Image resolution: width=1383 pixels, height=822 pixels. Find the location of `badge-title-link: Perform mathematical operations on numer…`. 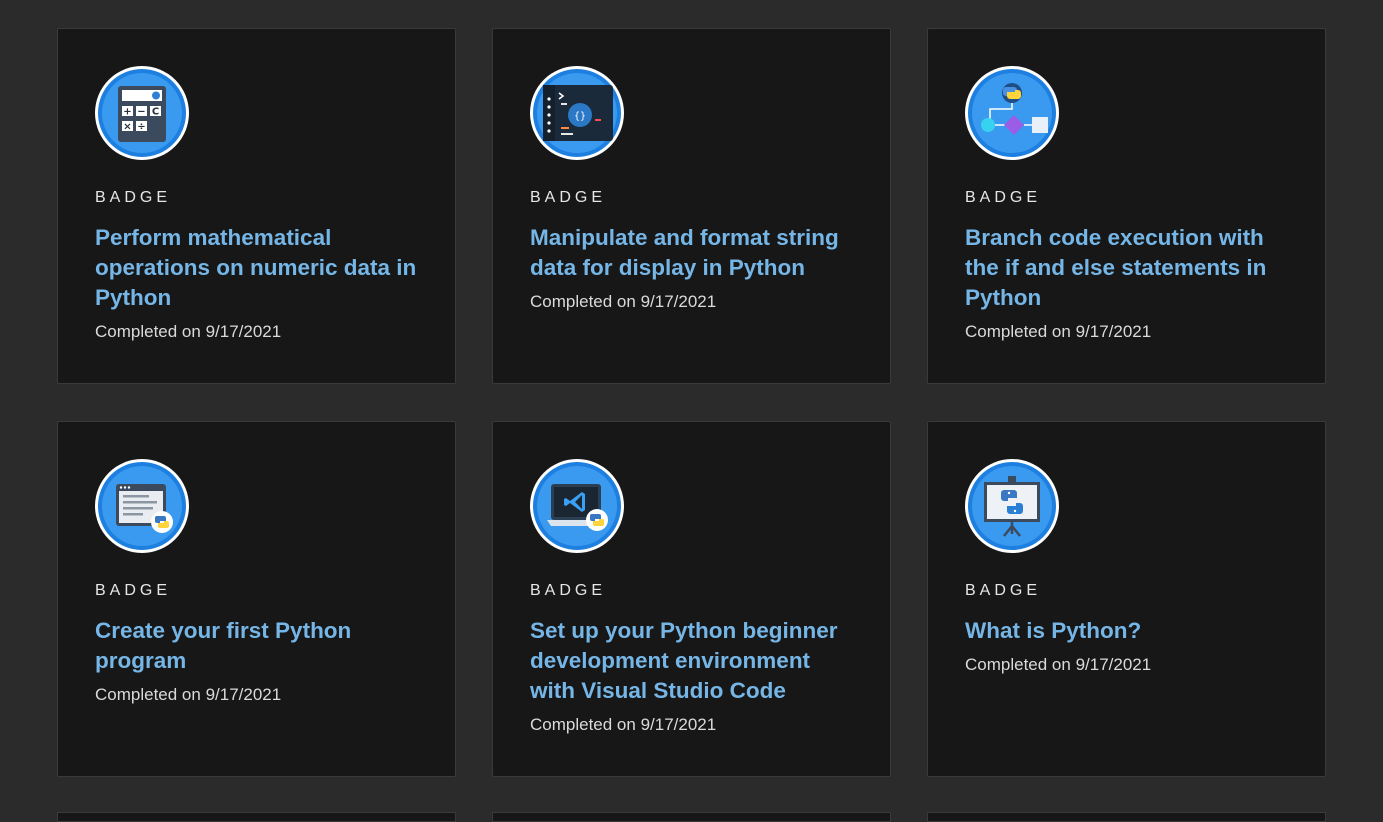

badge-title-link: Perform mathematical operations on numer… is located at coordinates (257, 268).